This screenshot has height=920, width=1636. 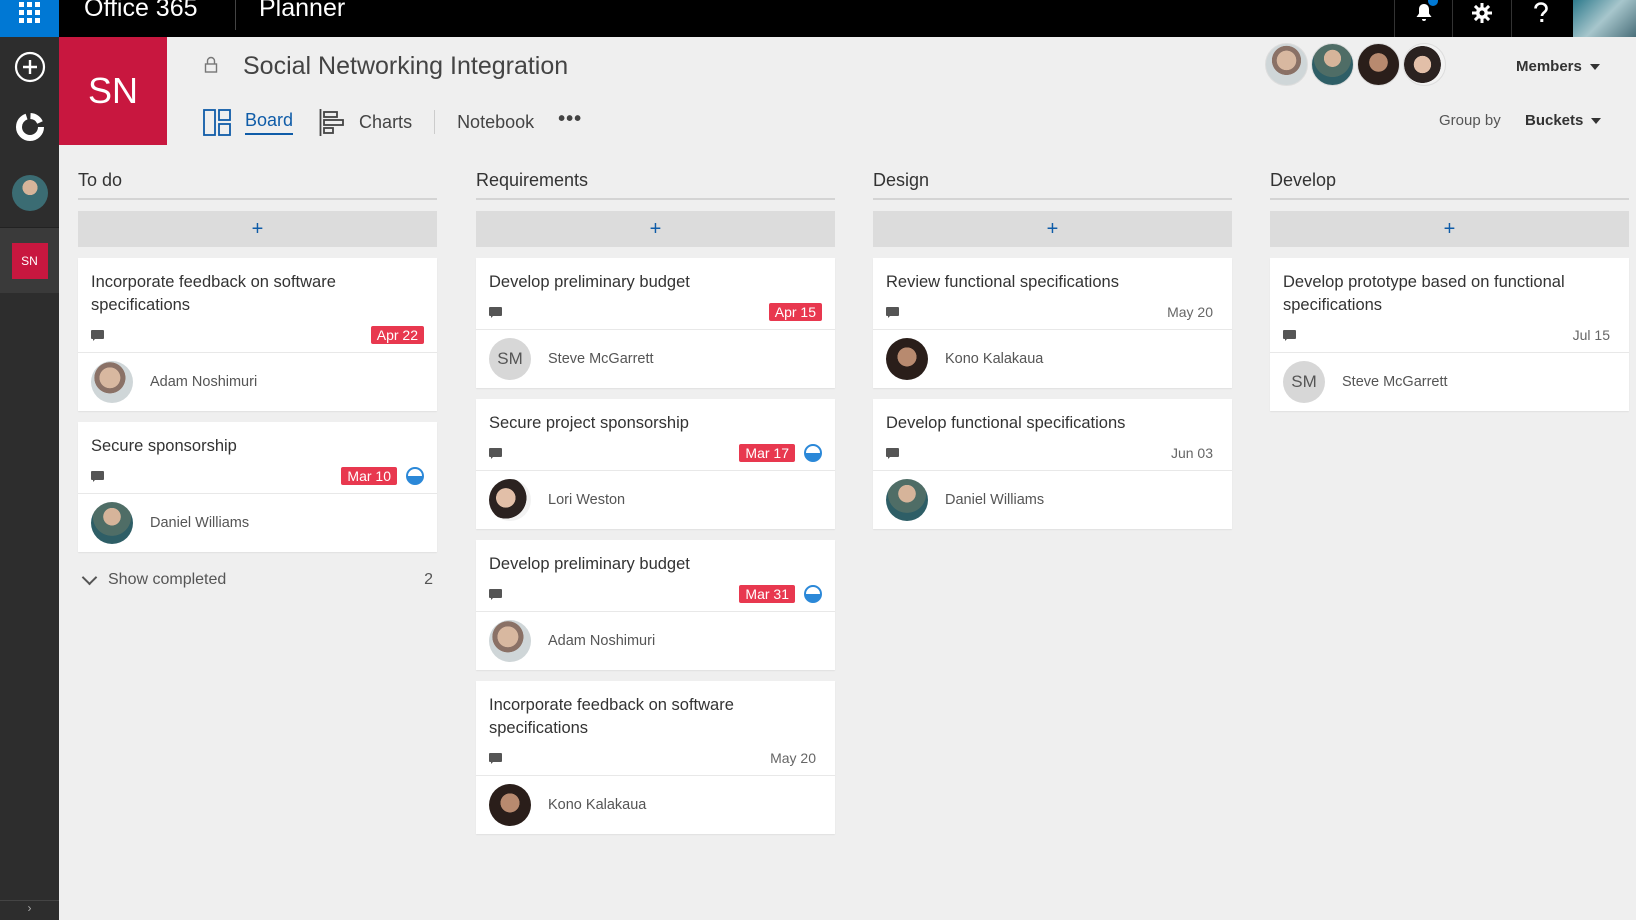 I want to click on bucket-title: To do, so click(x=257, y=185).